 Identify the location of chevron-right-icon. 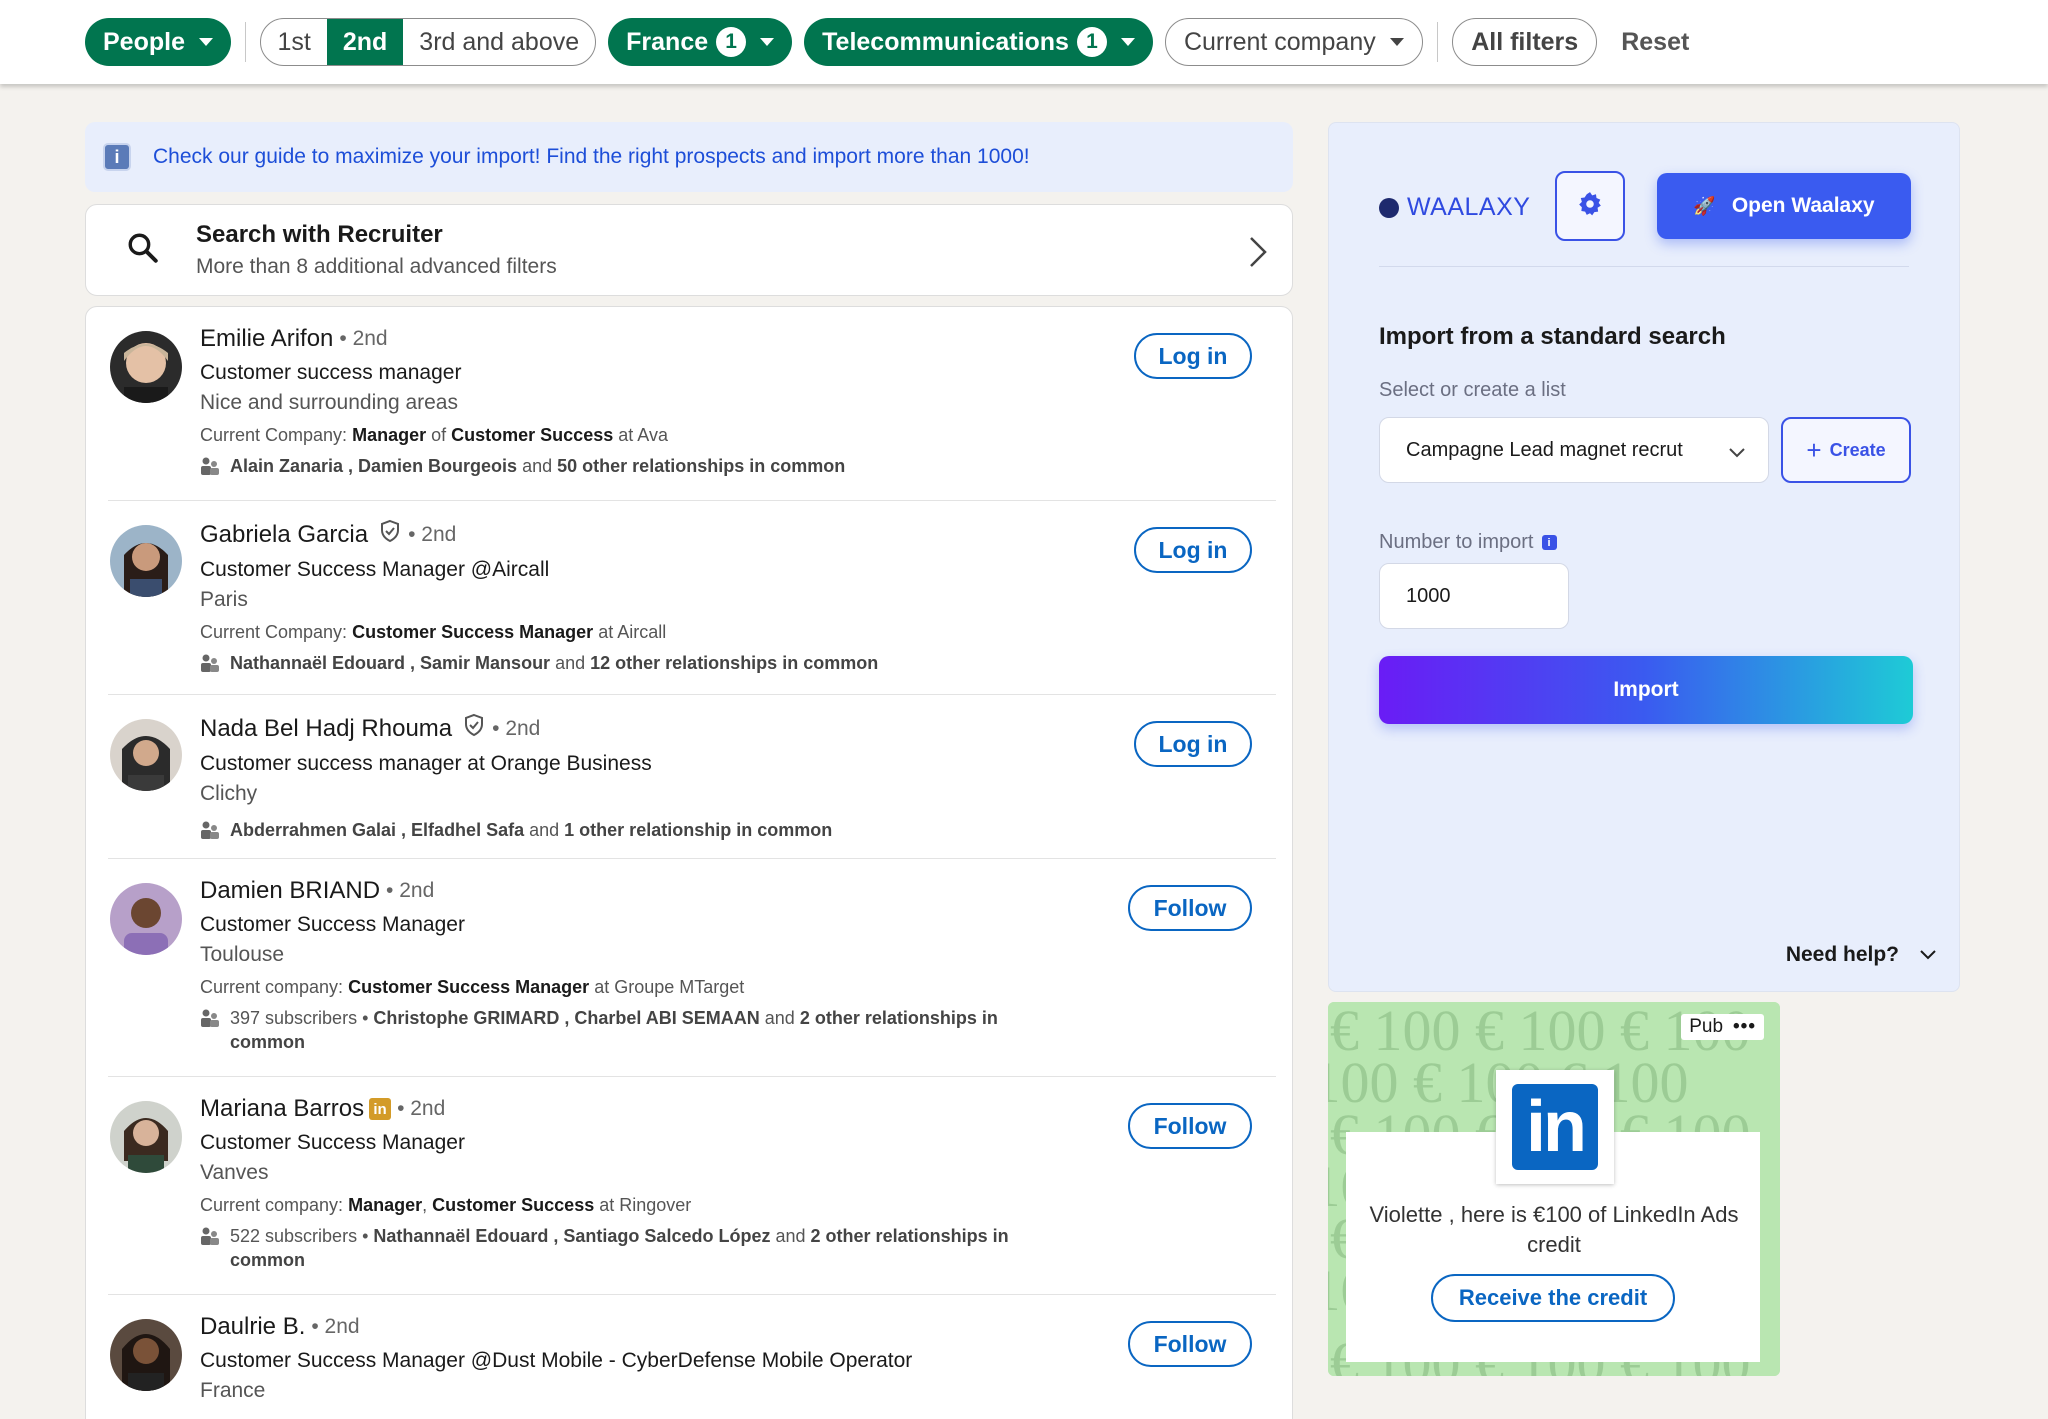
(1258, 254).